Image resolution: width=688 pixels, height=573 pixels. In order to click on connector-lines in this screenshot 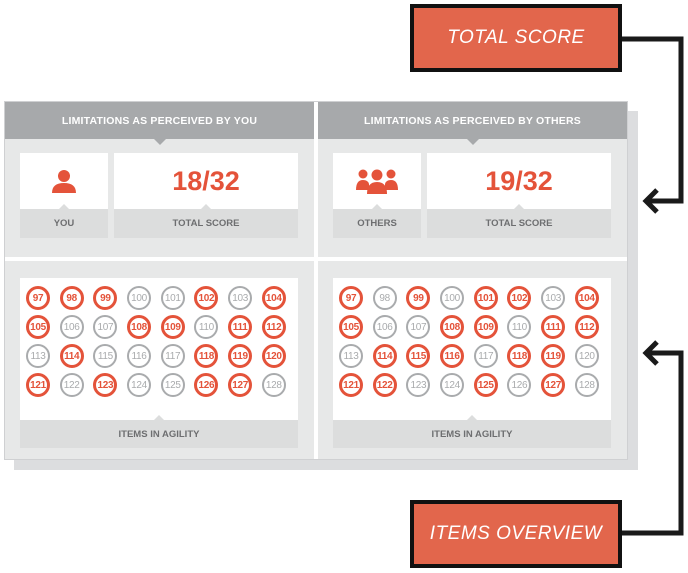, I will do `click(653, 286)`.